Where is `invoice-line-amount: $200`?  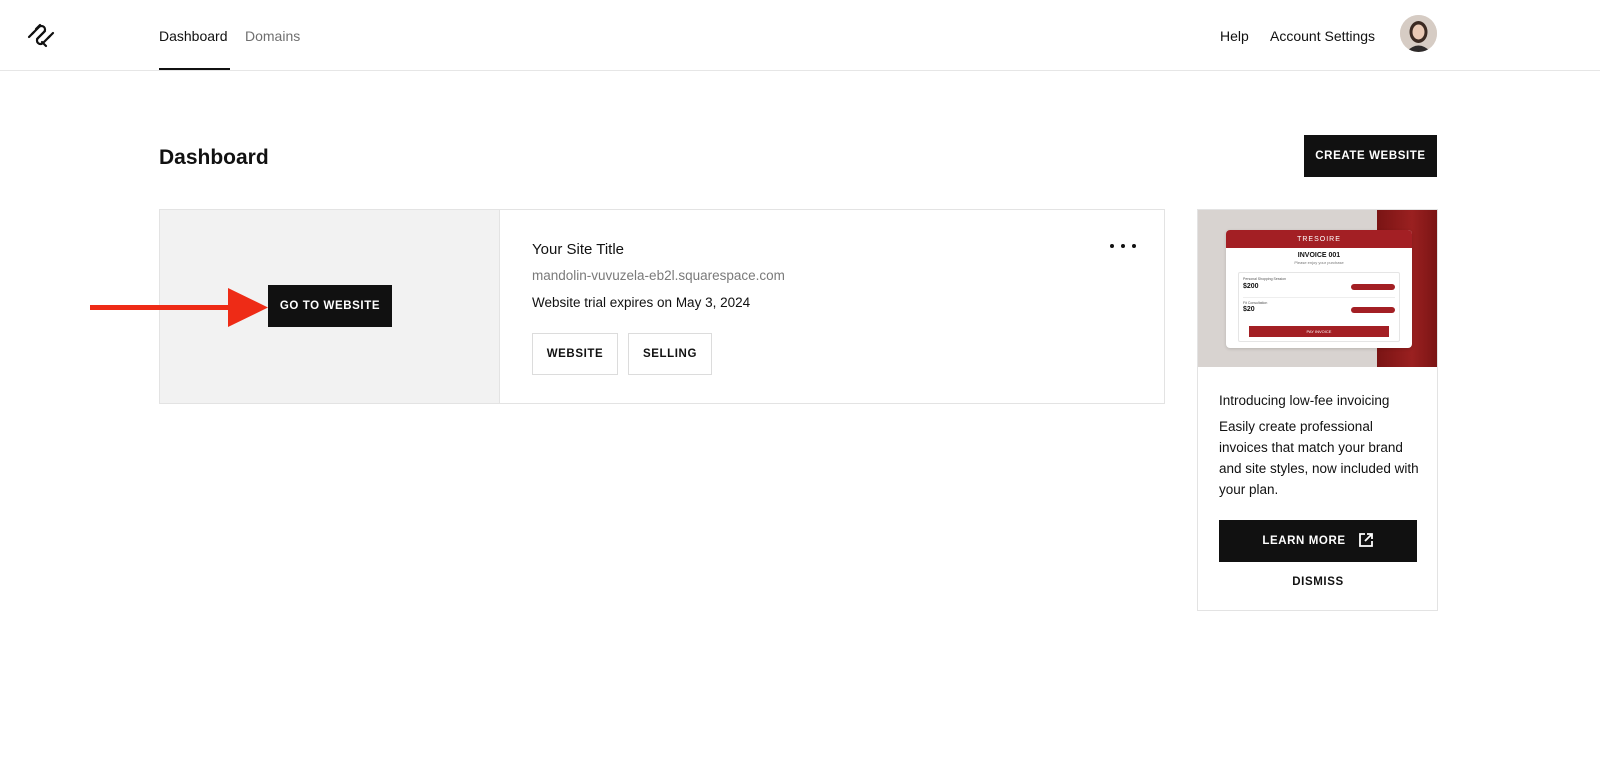 invoice-line-amount: $200 is located at coordinates (1251, 286).